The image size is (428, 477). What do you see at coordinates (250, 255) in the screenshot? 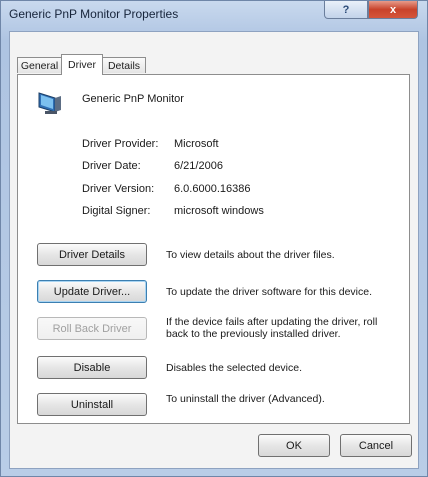
I see `driver-details-description: To view details about the driver files.` at bounding box center [250, 255].